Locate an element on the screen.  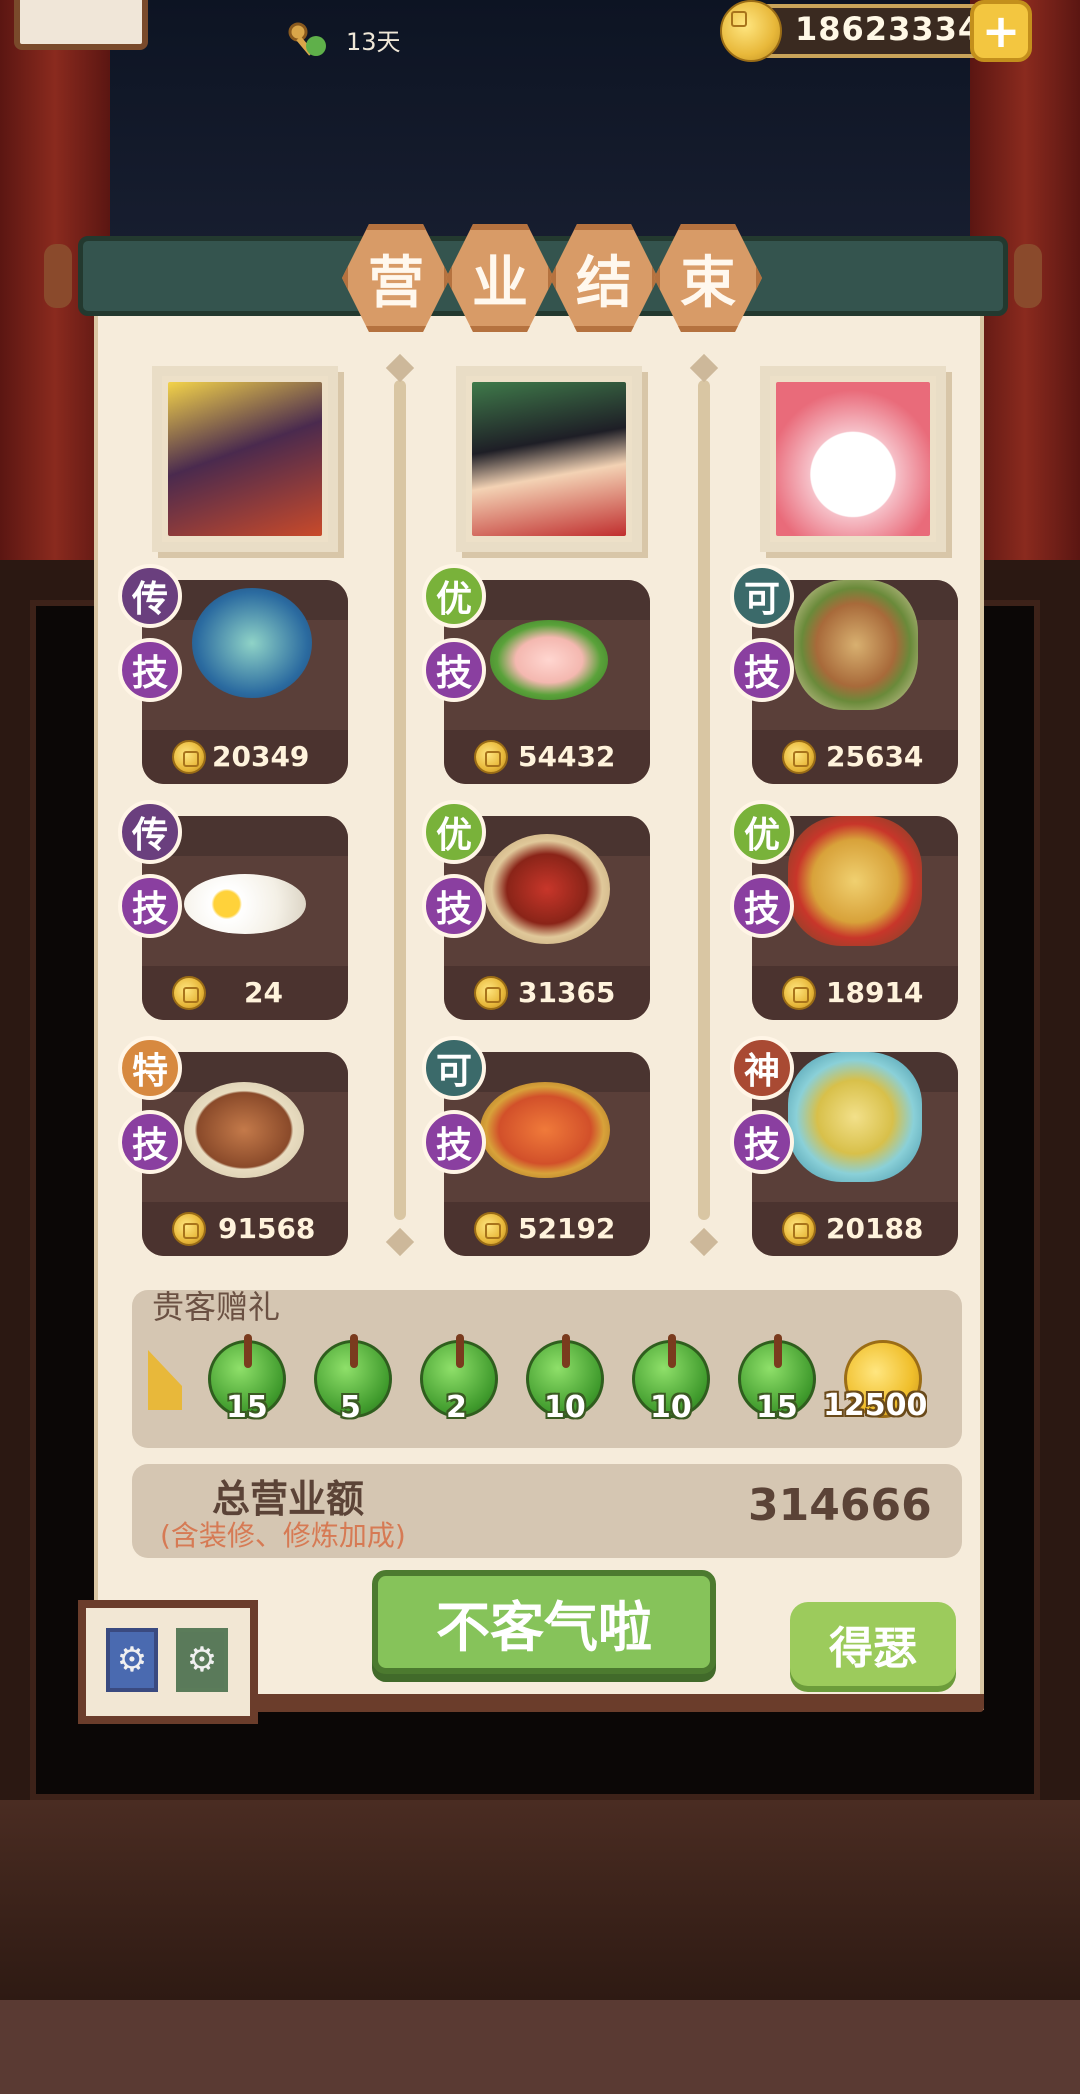
hot-pot-dish is located at coordinates (855, 881).